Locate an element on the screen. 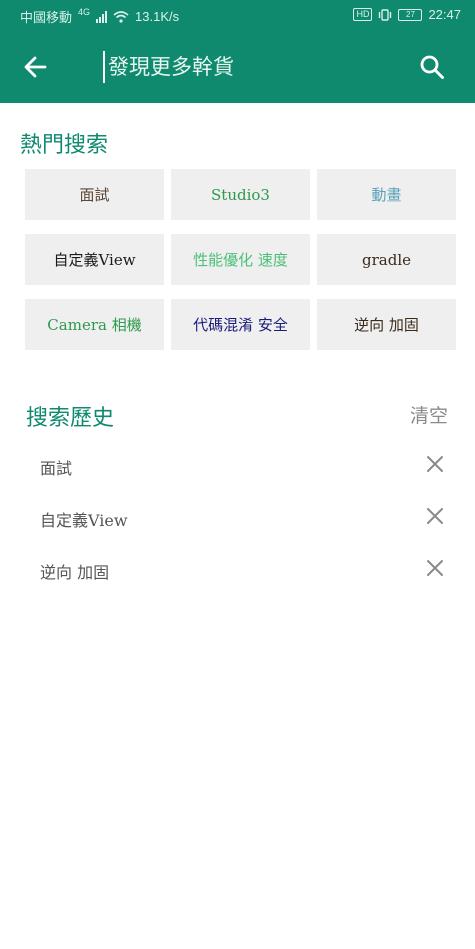 The width and height of the screenshot is (475, 949). clock: 22:47 is located at coordinates (444, 14).